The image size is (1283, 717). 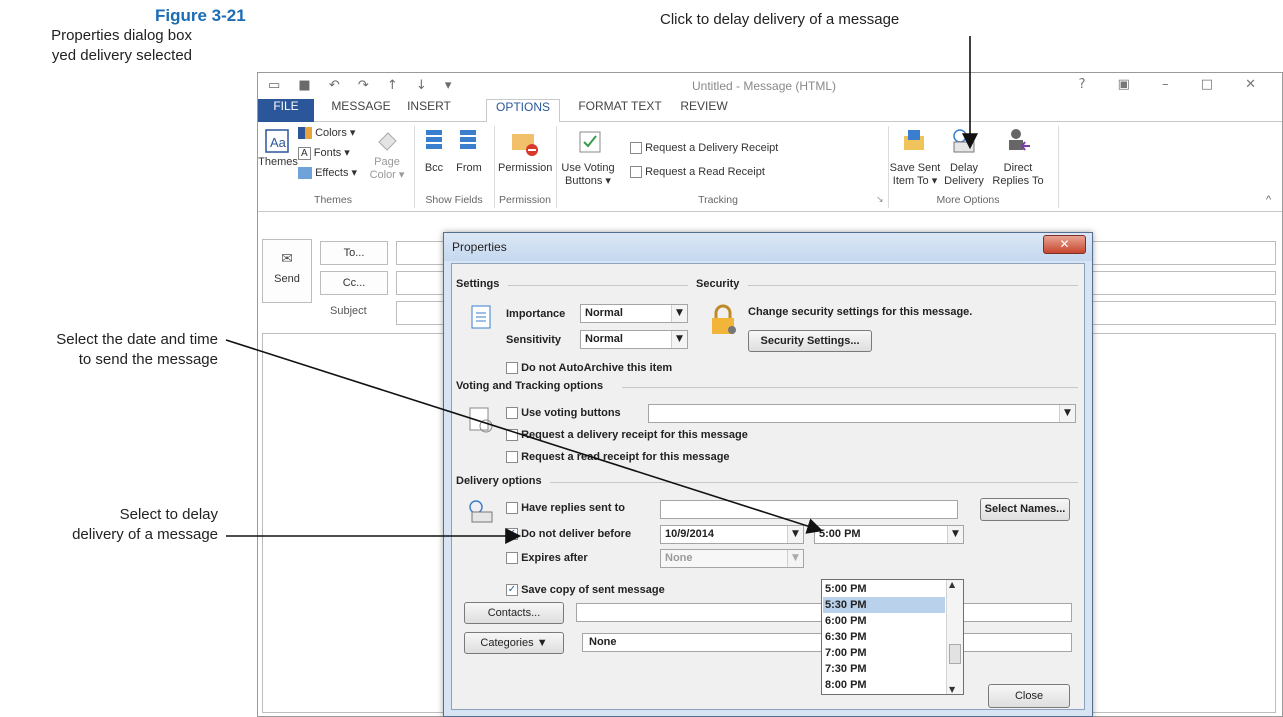 What do you see at coordinates (524, 436) in the screenshot?
I see `arrow-to-time-dropdown` at bounding box center [524, 436].